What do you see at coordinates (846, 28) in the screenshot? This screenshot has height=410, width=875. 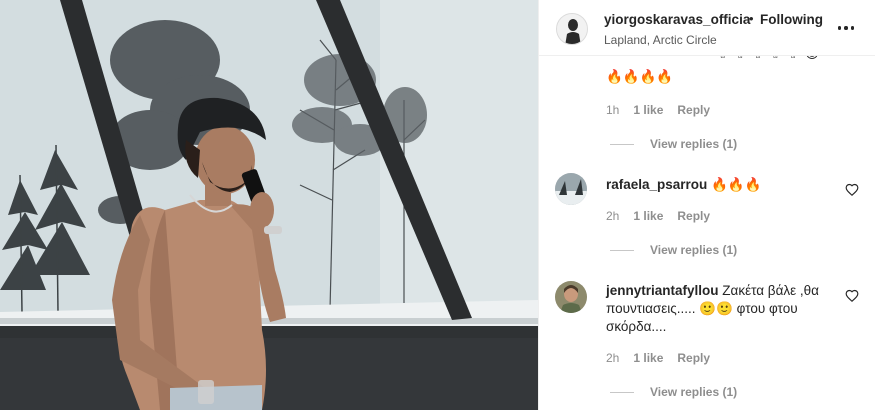 I see `more-options-icon` at bounding box center [846, 28].